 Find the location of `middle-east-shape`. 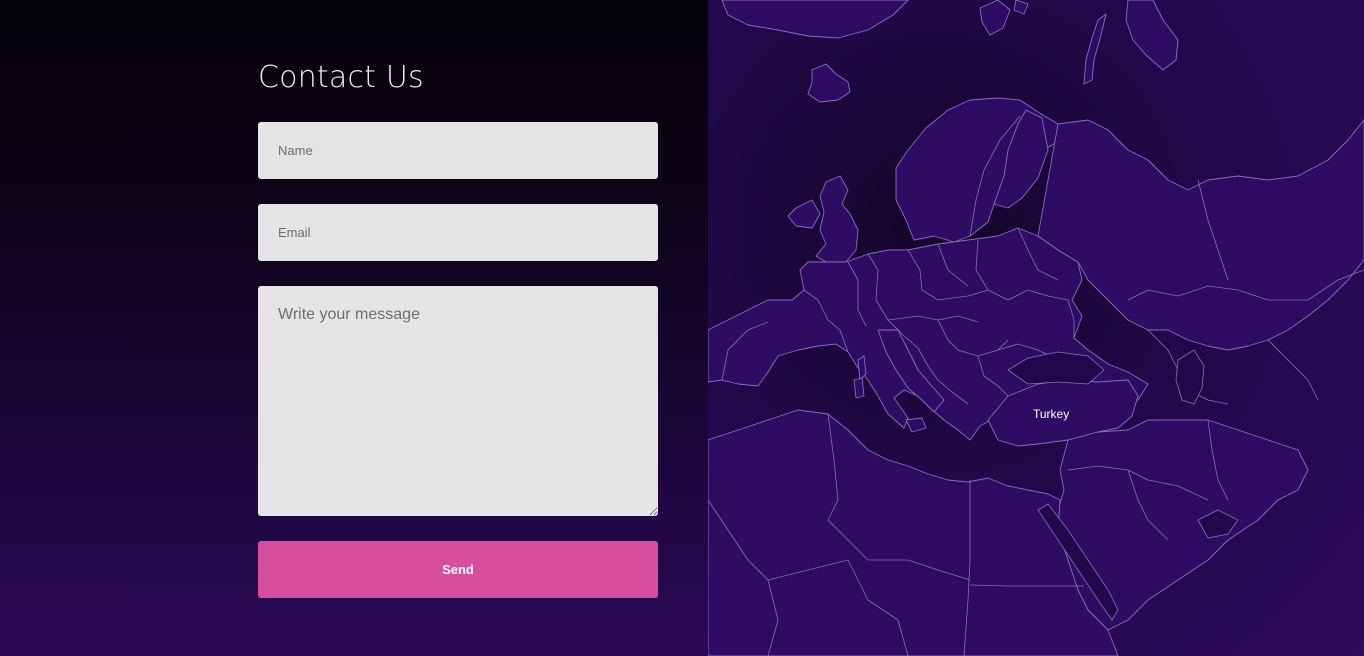

middle-east-shape is located at coordinates (1178, 525).